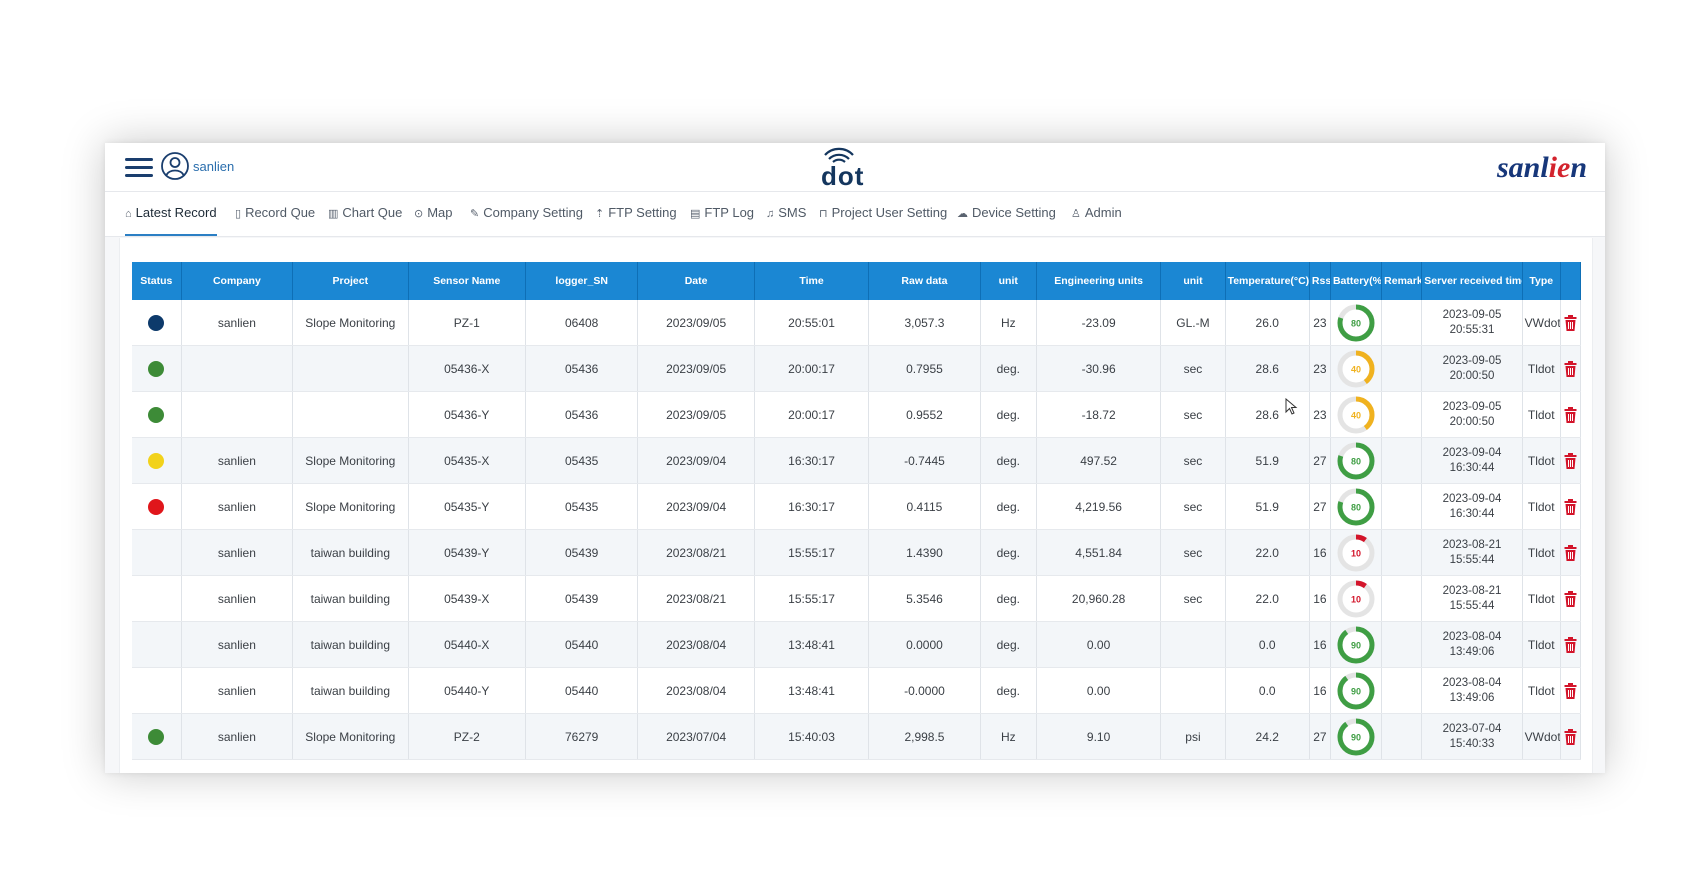 This screenshot has width=1707, height=875. I want to click on raw-data-cell: 5.3546, so click(924, 598).